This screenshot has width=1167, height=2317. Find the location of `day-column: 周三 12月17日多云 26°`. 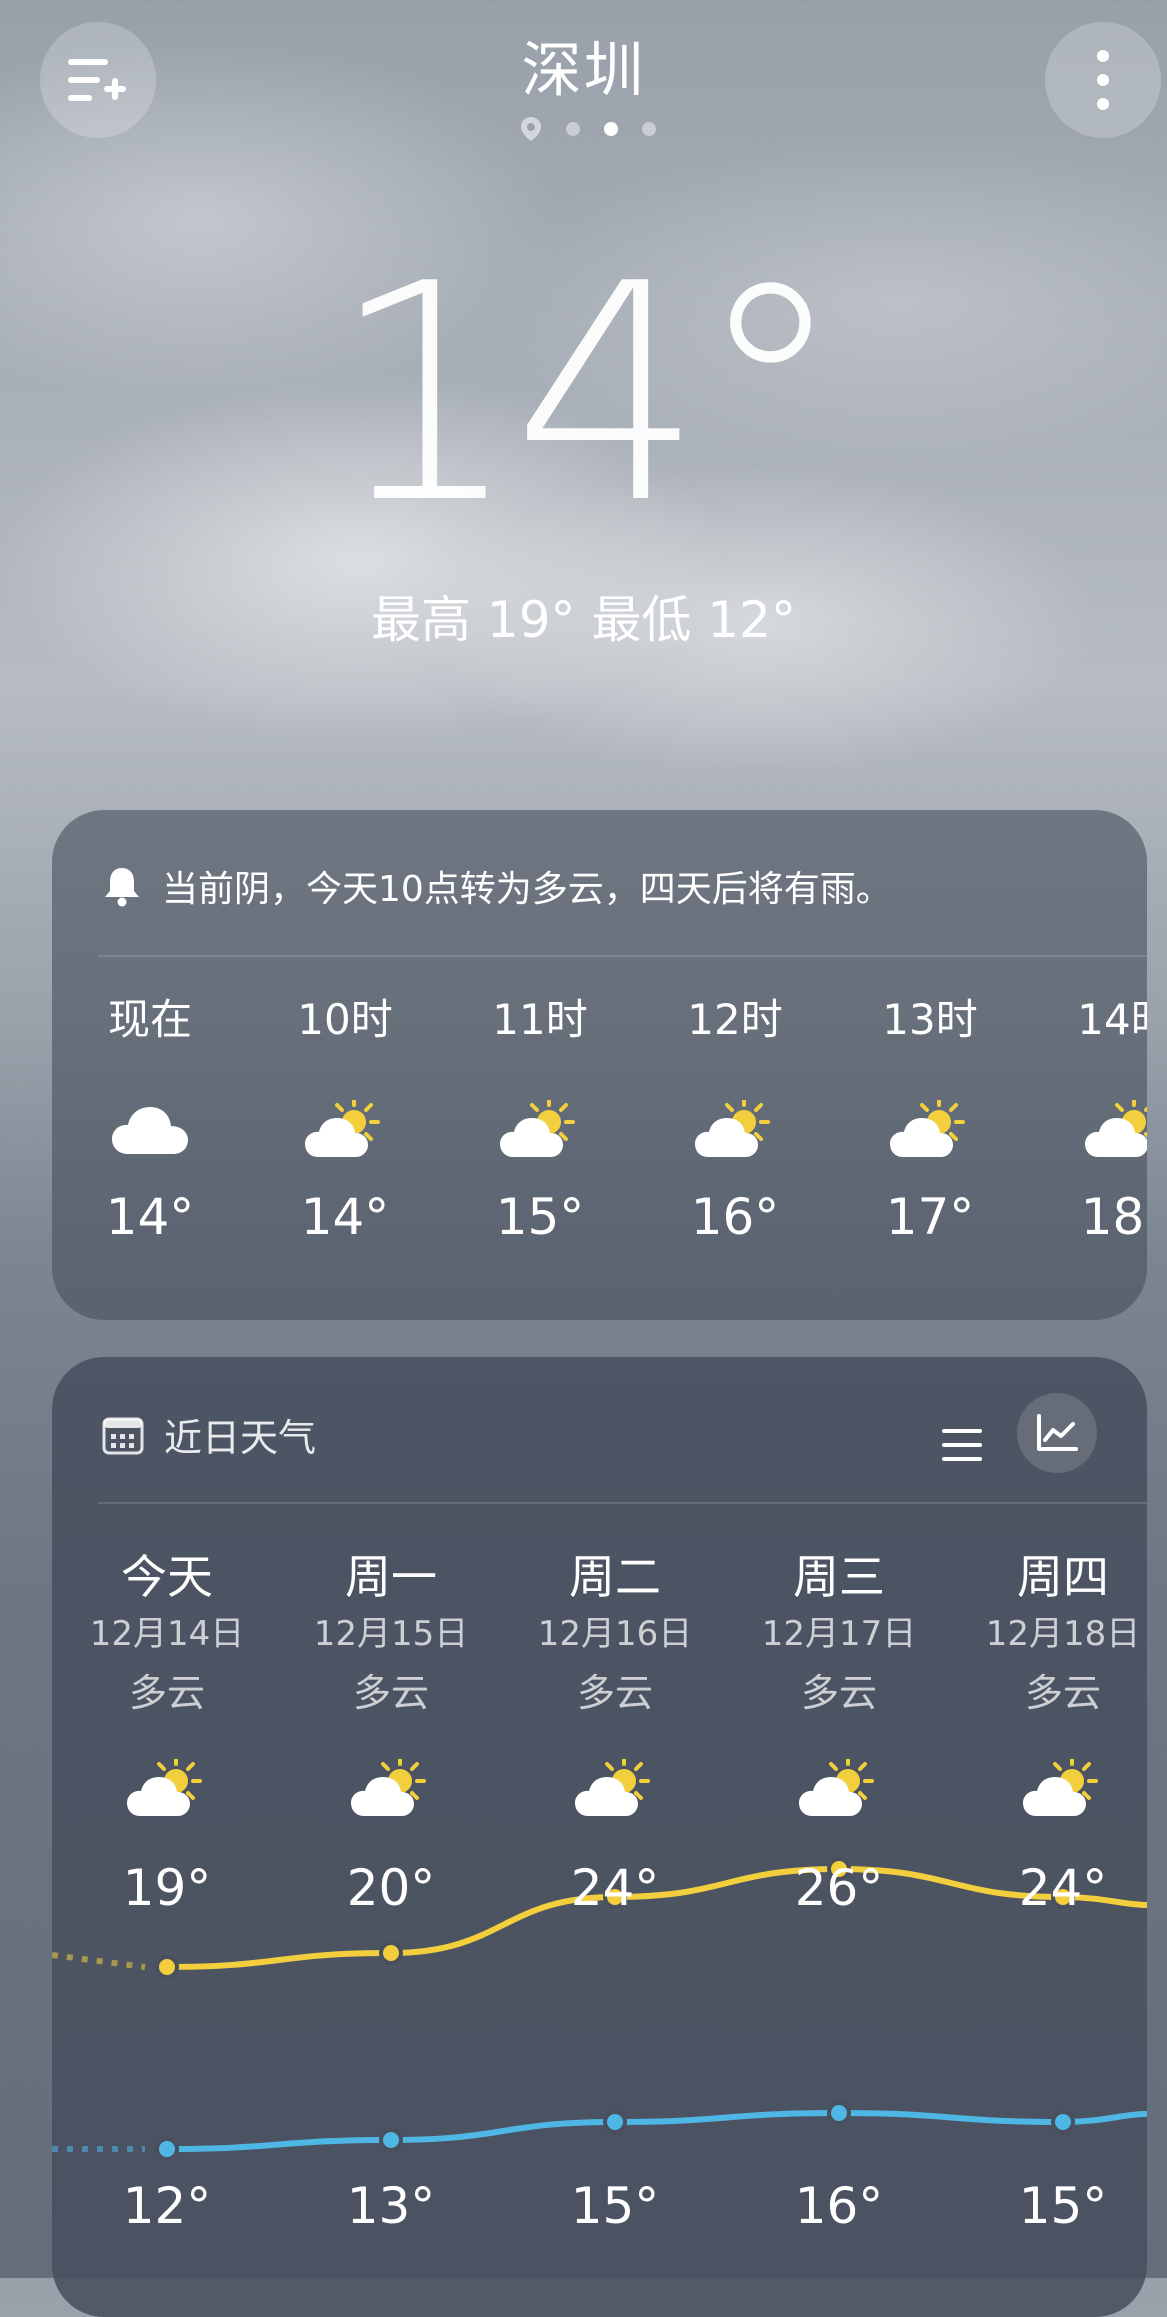

day-column: 周三 12月17日多云 26° is located at coordinates (839, 1732).